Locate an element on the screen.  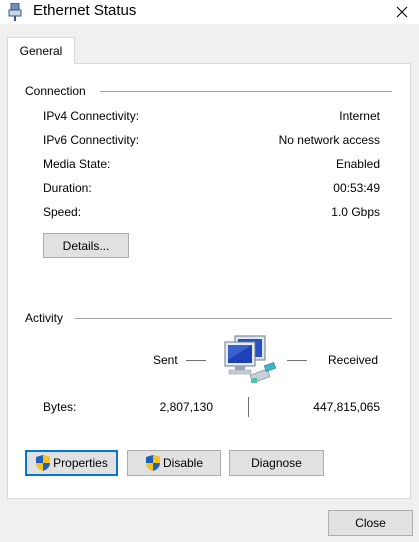
sent-label: Sent is located at coordinates (165, 360).